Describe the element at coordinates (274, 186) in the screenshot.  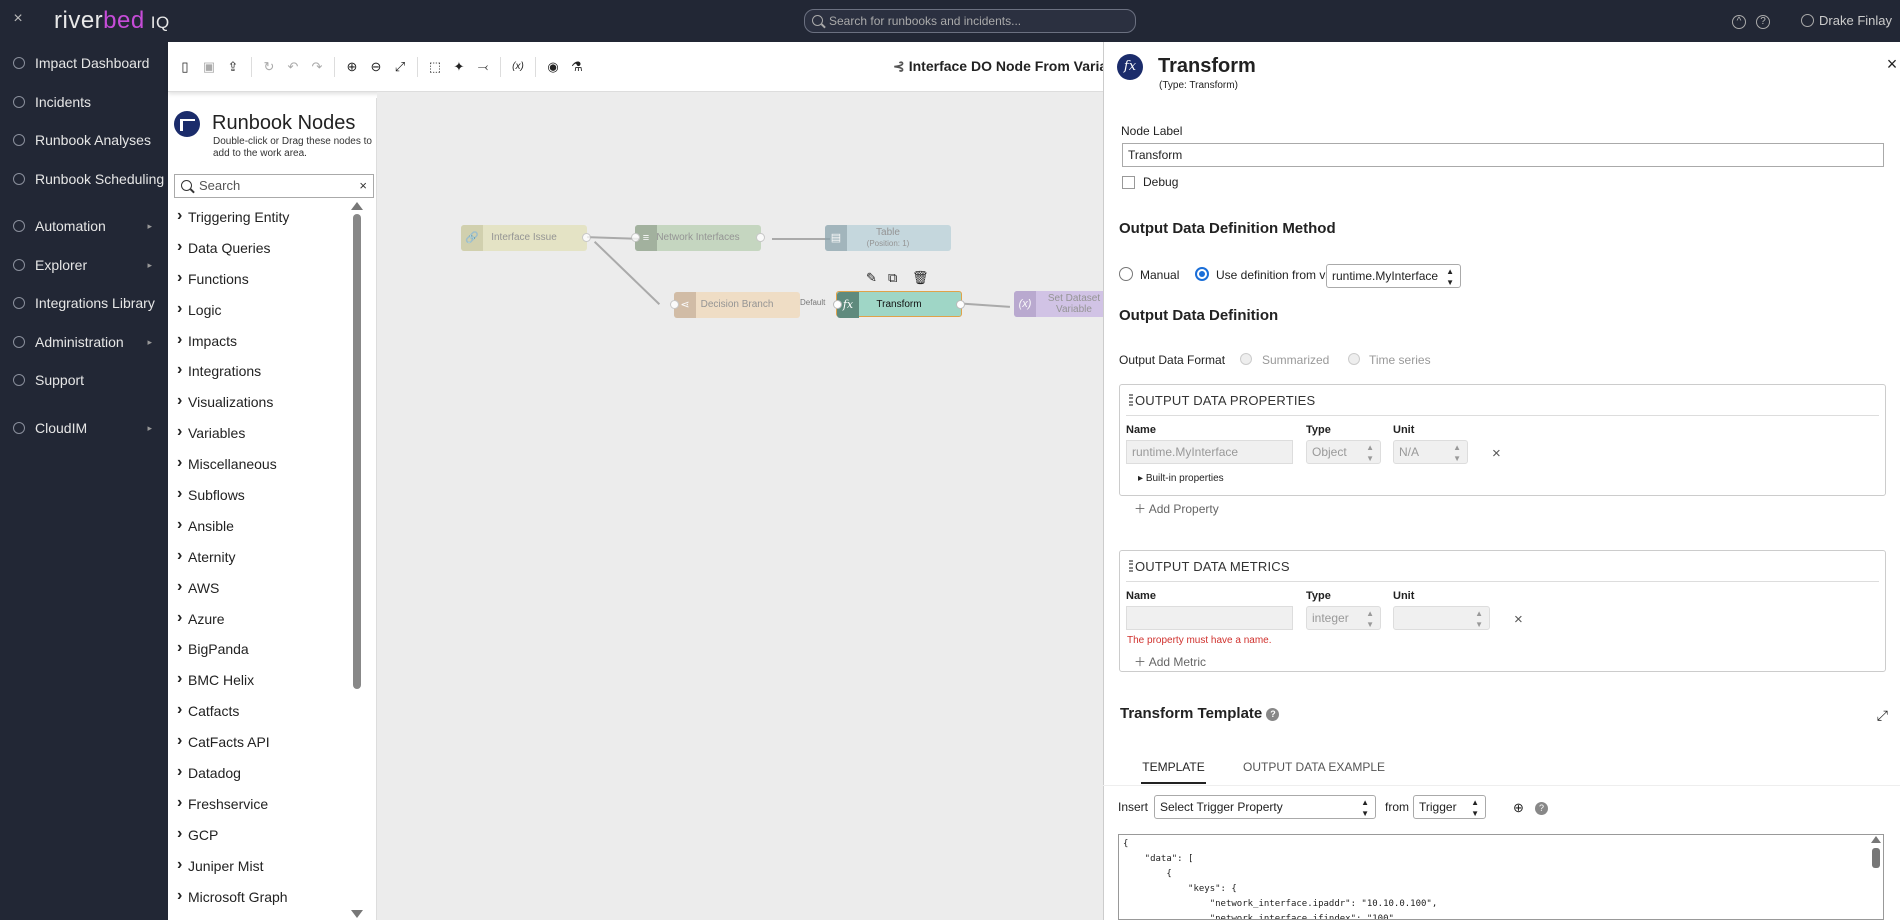
I see `nodes-search-input: Search ×` at that location.